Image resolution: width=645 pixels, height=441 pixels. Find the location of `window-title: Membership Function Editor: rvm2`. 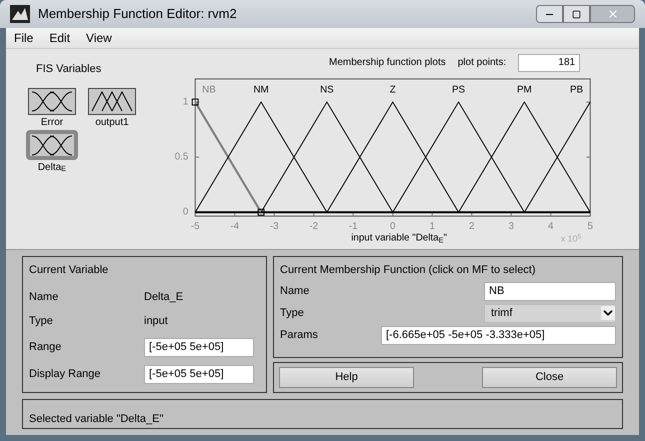

window-title: Membership Function Editor: rvm2 is located at coordinates (137, 14).